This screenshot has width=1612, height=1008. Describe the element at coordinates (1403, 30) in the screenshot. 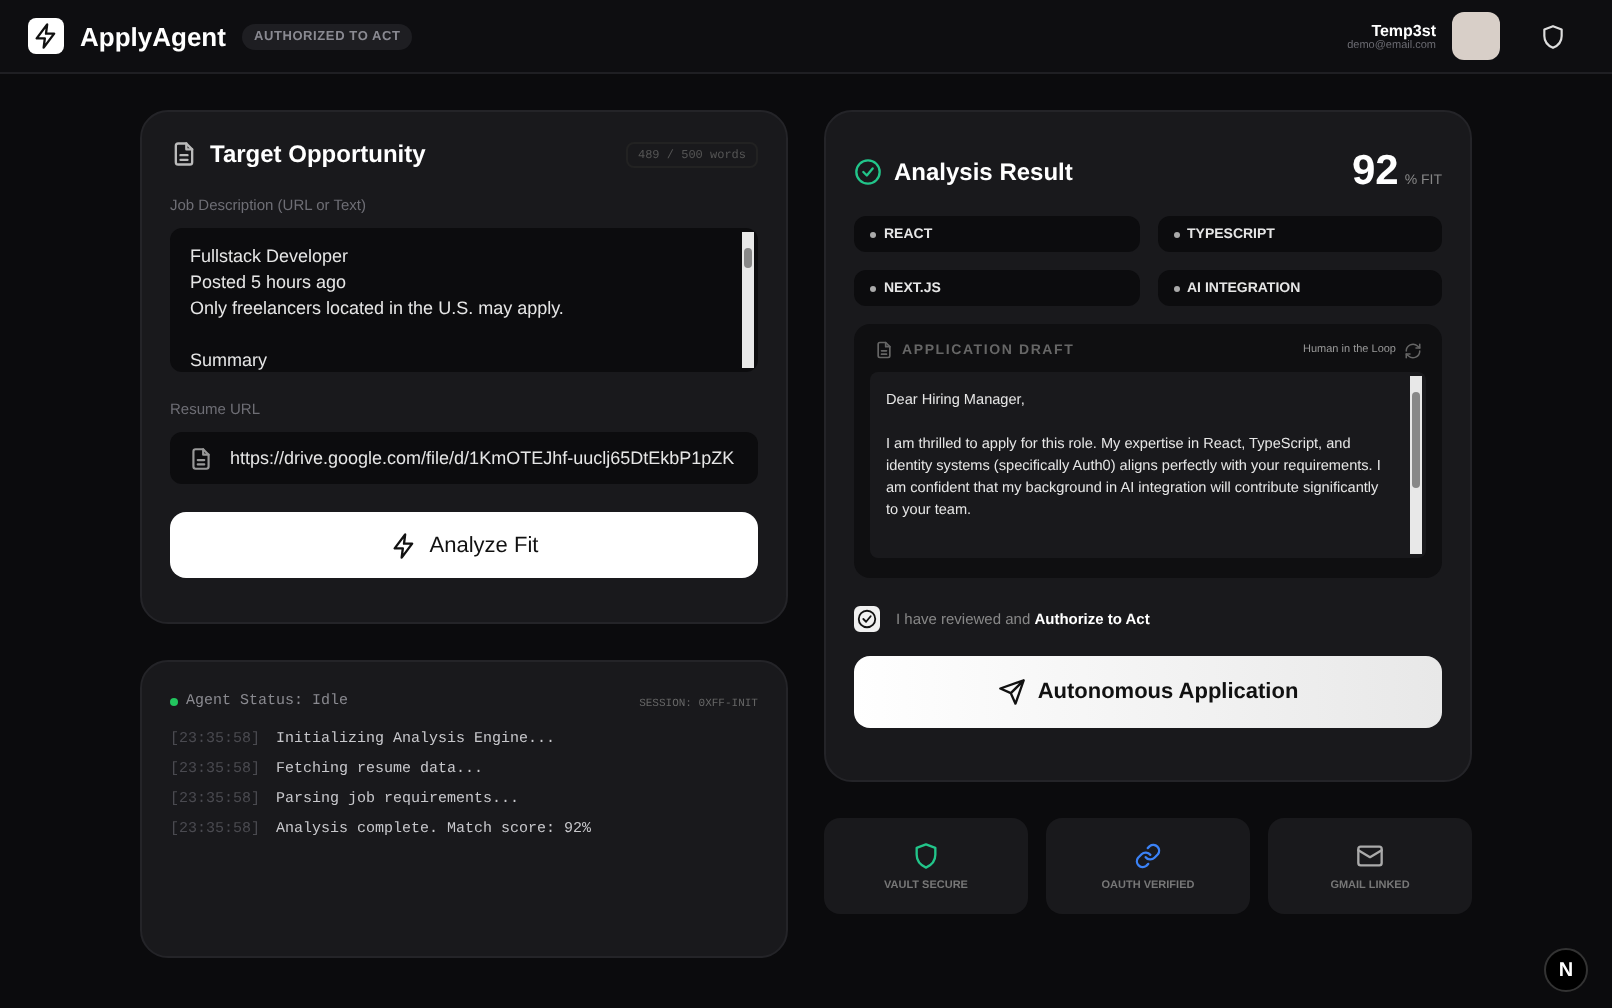

I see `user-name: Temp3st` at that location.